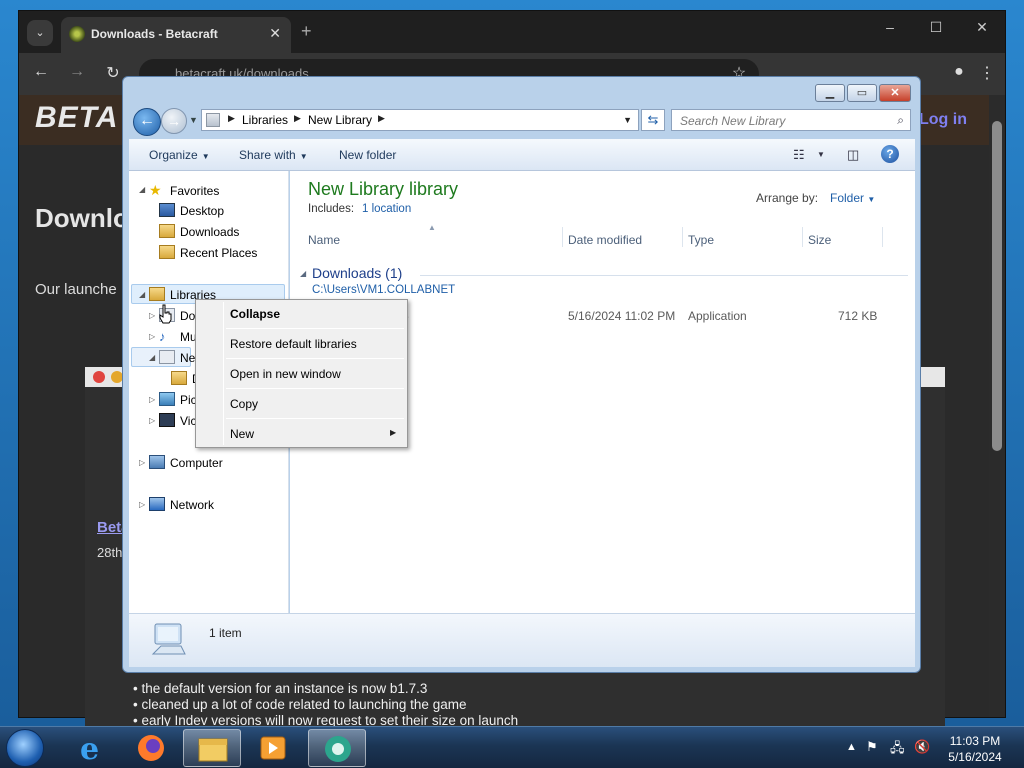 This screenshot has height=768, width=1024. I want to click on network-tray-icon: 🖧, so click(897, 750).